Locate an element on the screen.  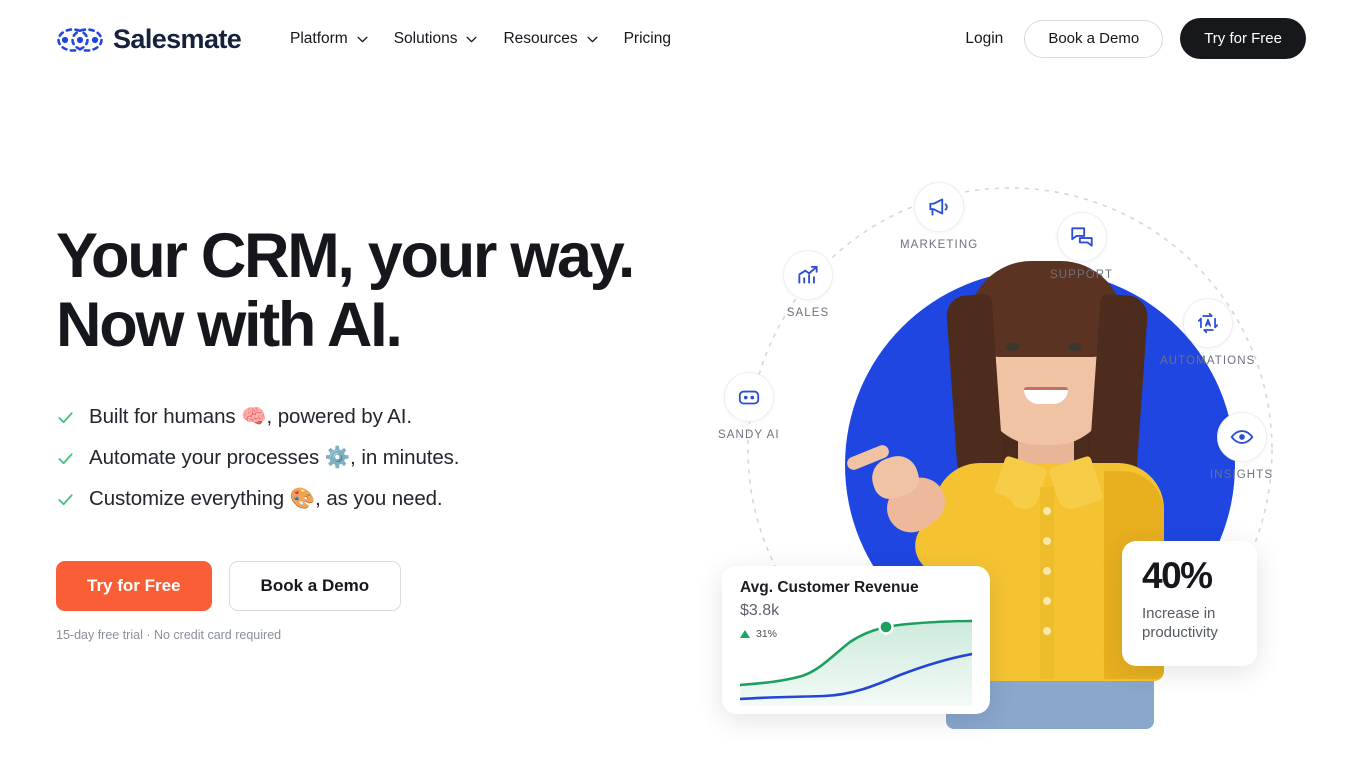
orbit-node-insights: INSIGHTS is located at coordinates (1241, 446).